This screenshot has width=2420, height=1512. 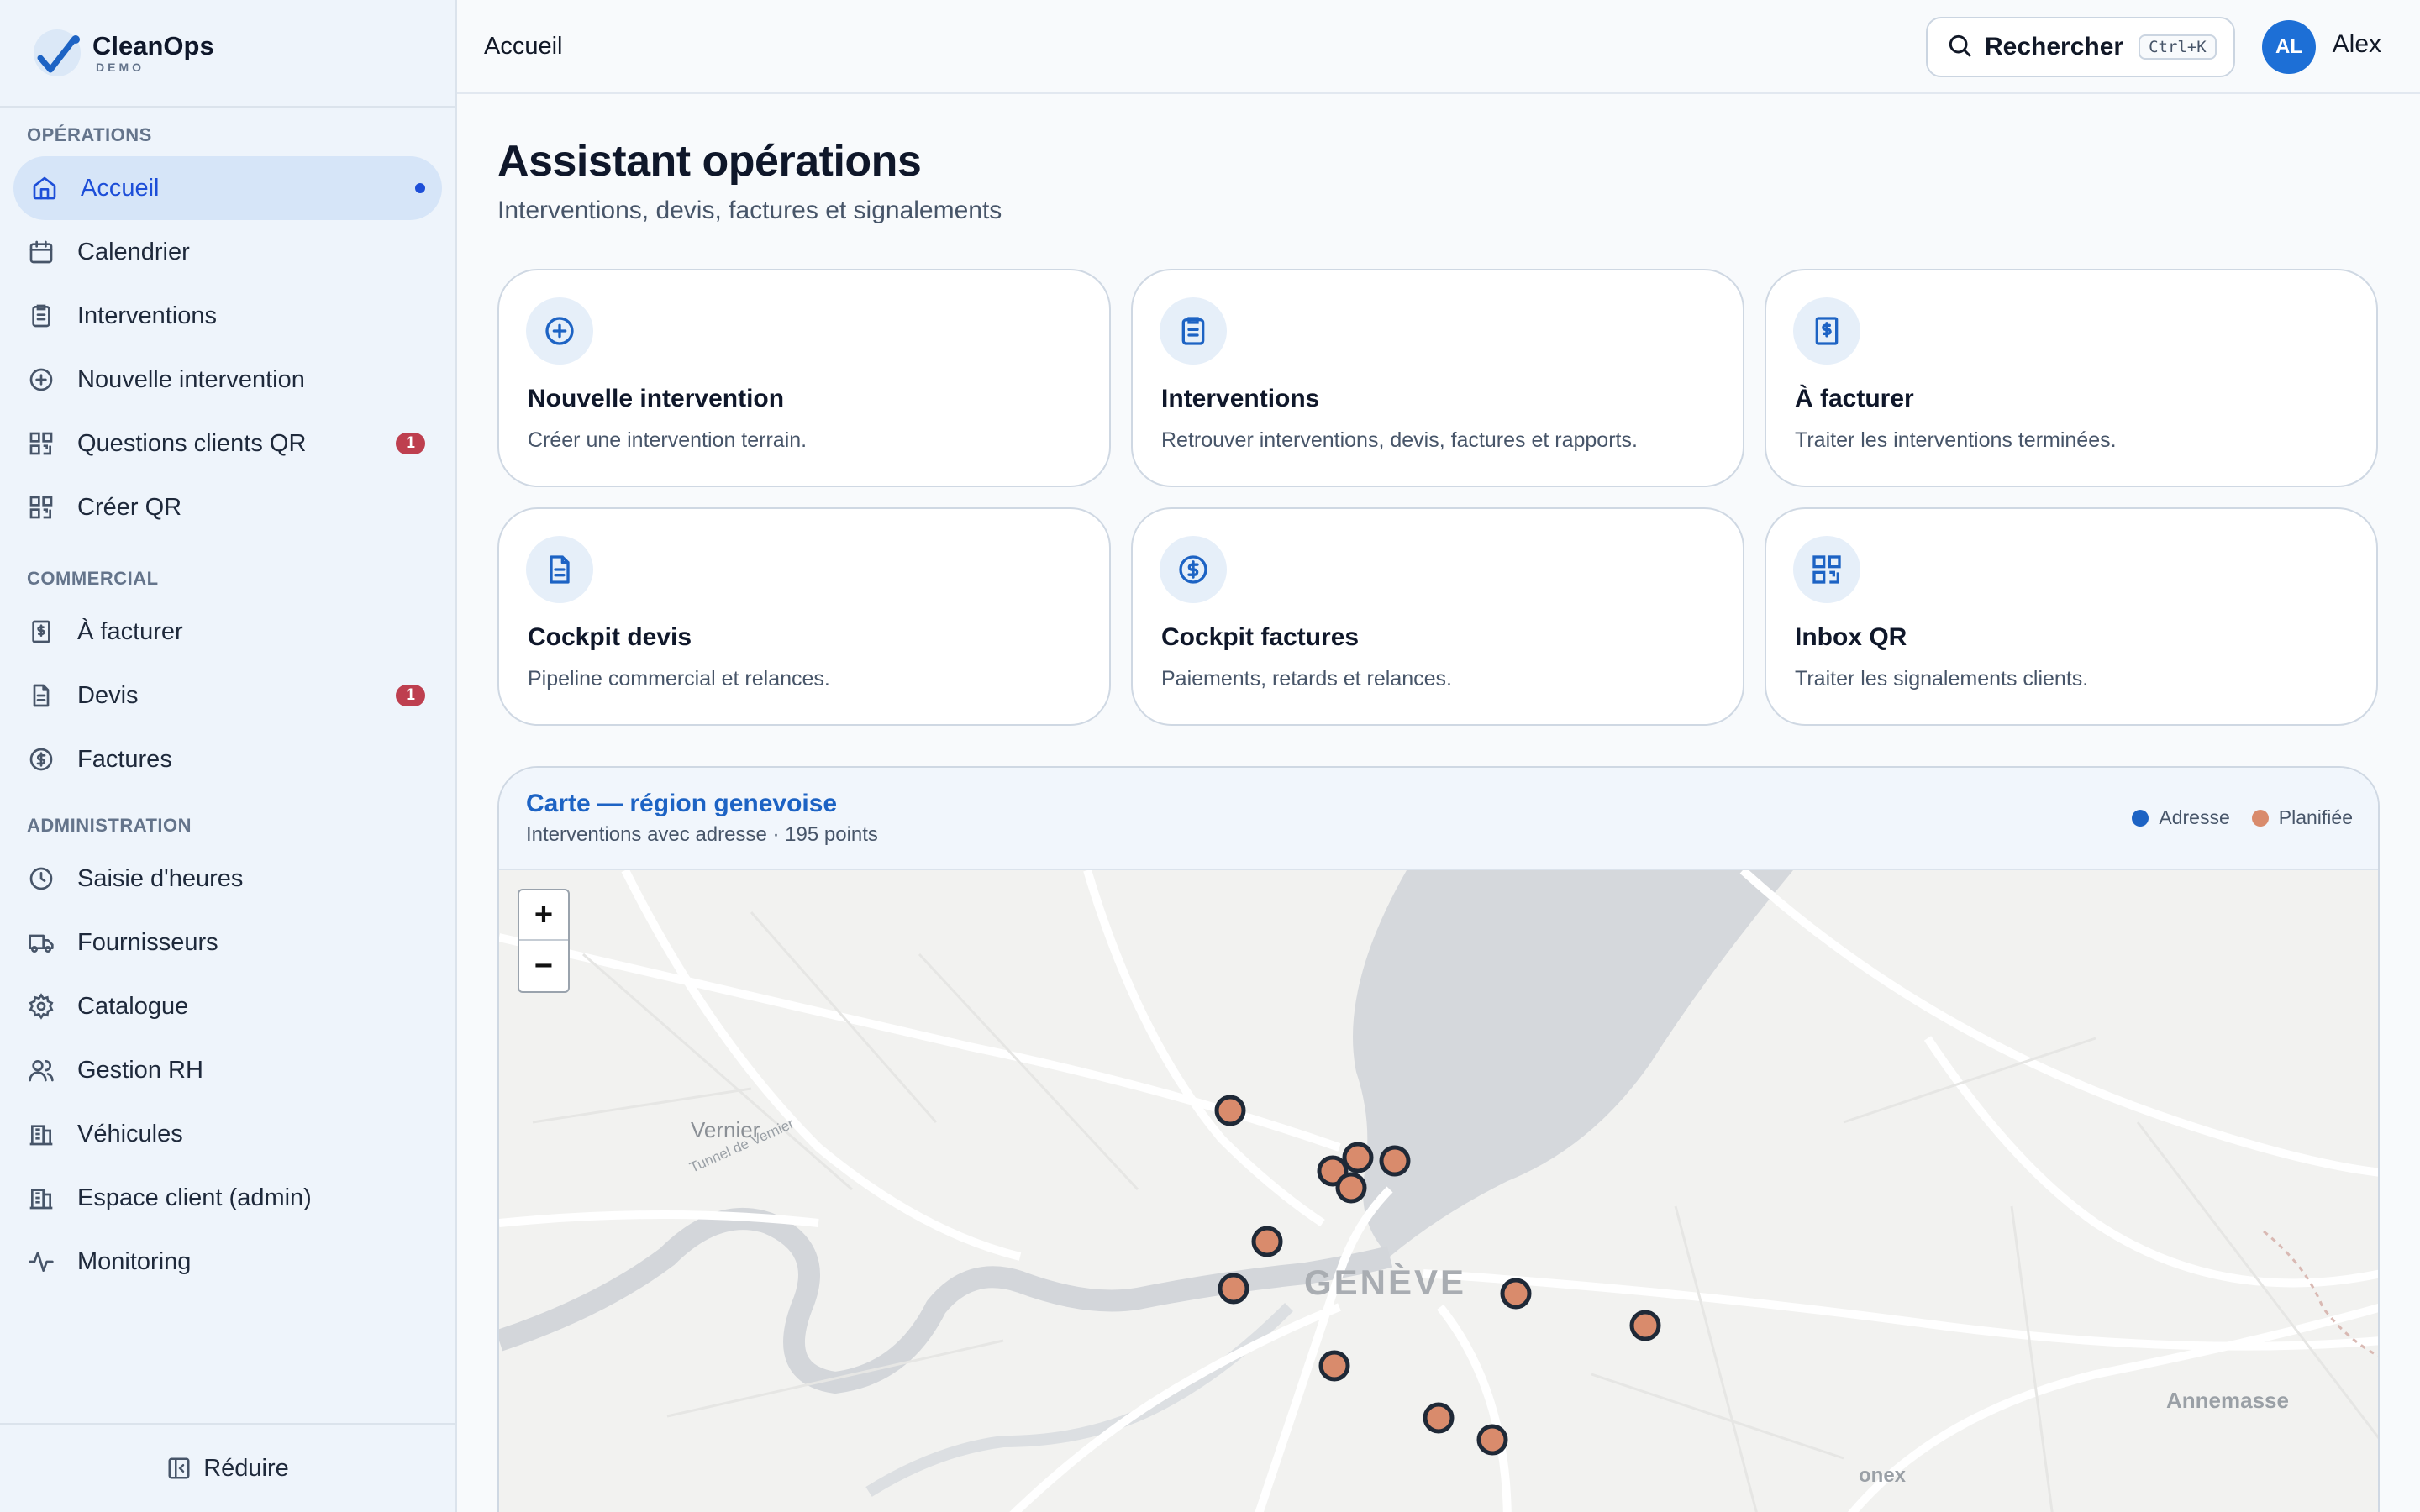 What do you see at coordinates (227, 1198) in the screenshot?
I see `sidebar-item-espace-client: Espace client (admin)` at bounding box center [227, 1198].